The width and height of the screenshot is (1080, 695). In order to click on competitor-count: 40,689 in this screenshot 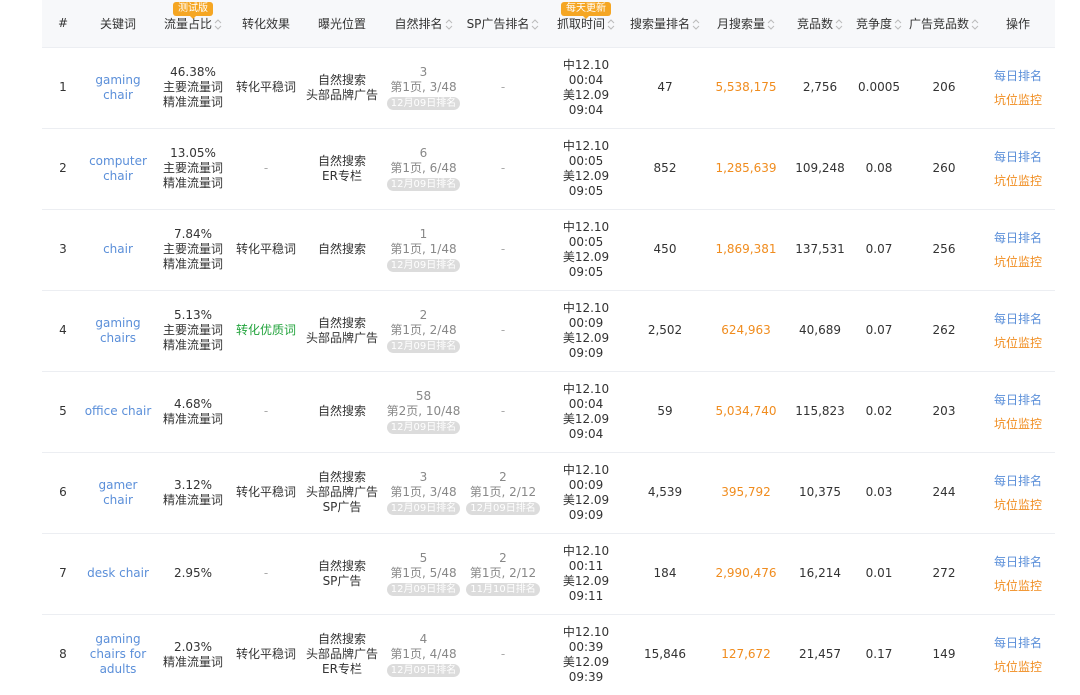, I will do `click(820, 330)`.